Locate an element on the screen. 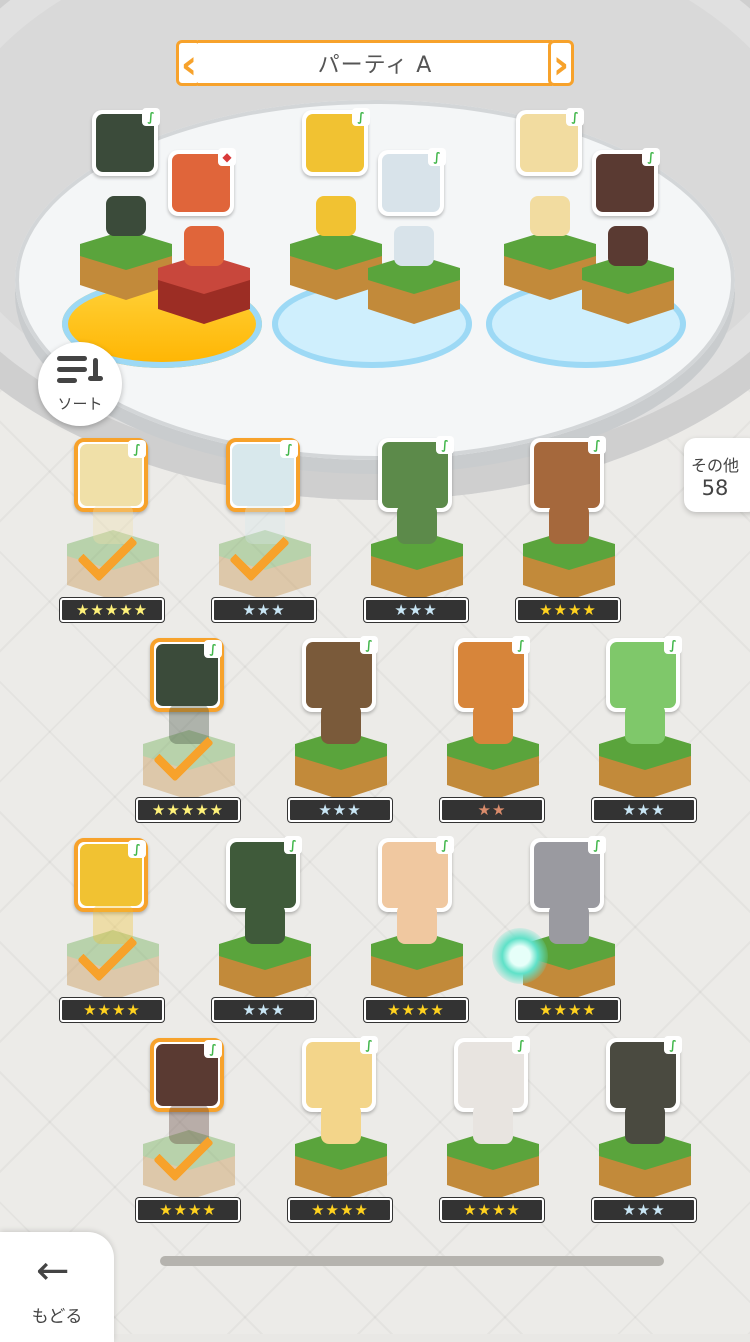  diamond-icon: ◆ is located at coordinates (227, 157).